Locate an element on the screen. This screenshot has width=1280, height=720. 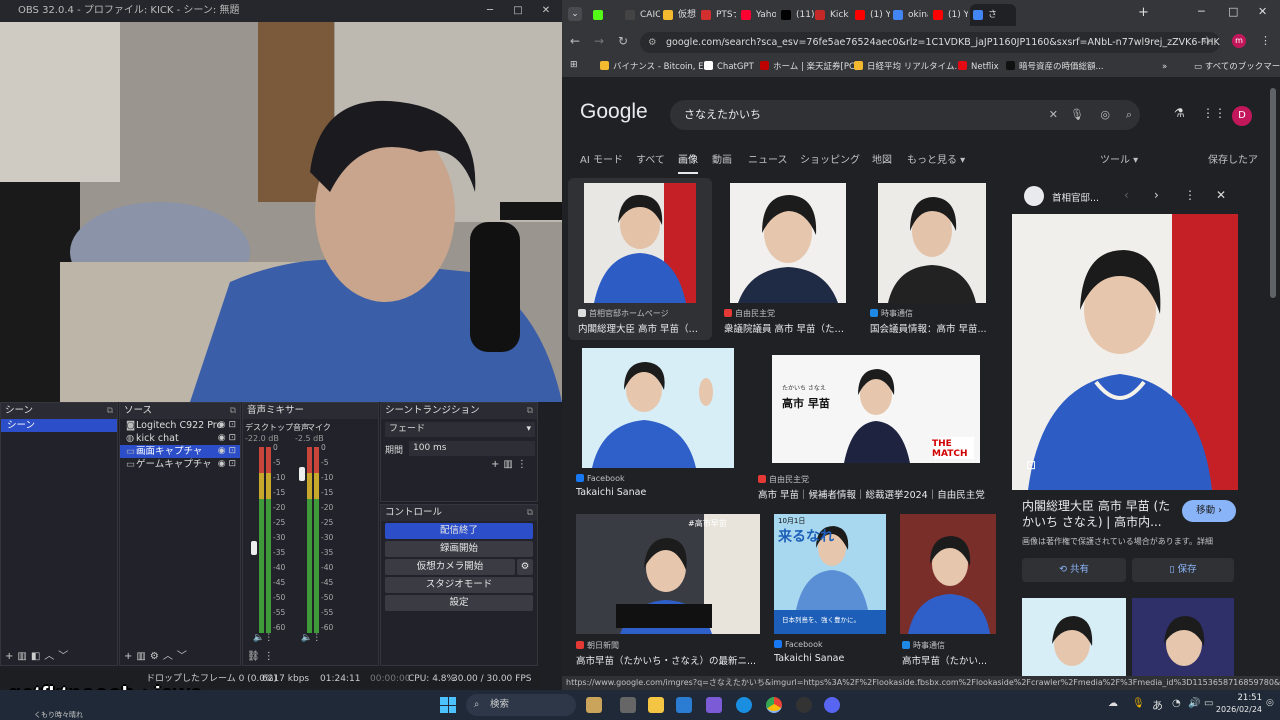
studio-mode-button: スタジオモード is located at coordinates (459, 585).